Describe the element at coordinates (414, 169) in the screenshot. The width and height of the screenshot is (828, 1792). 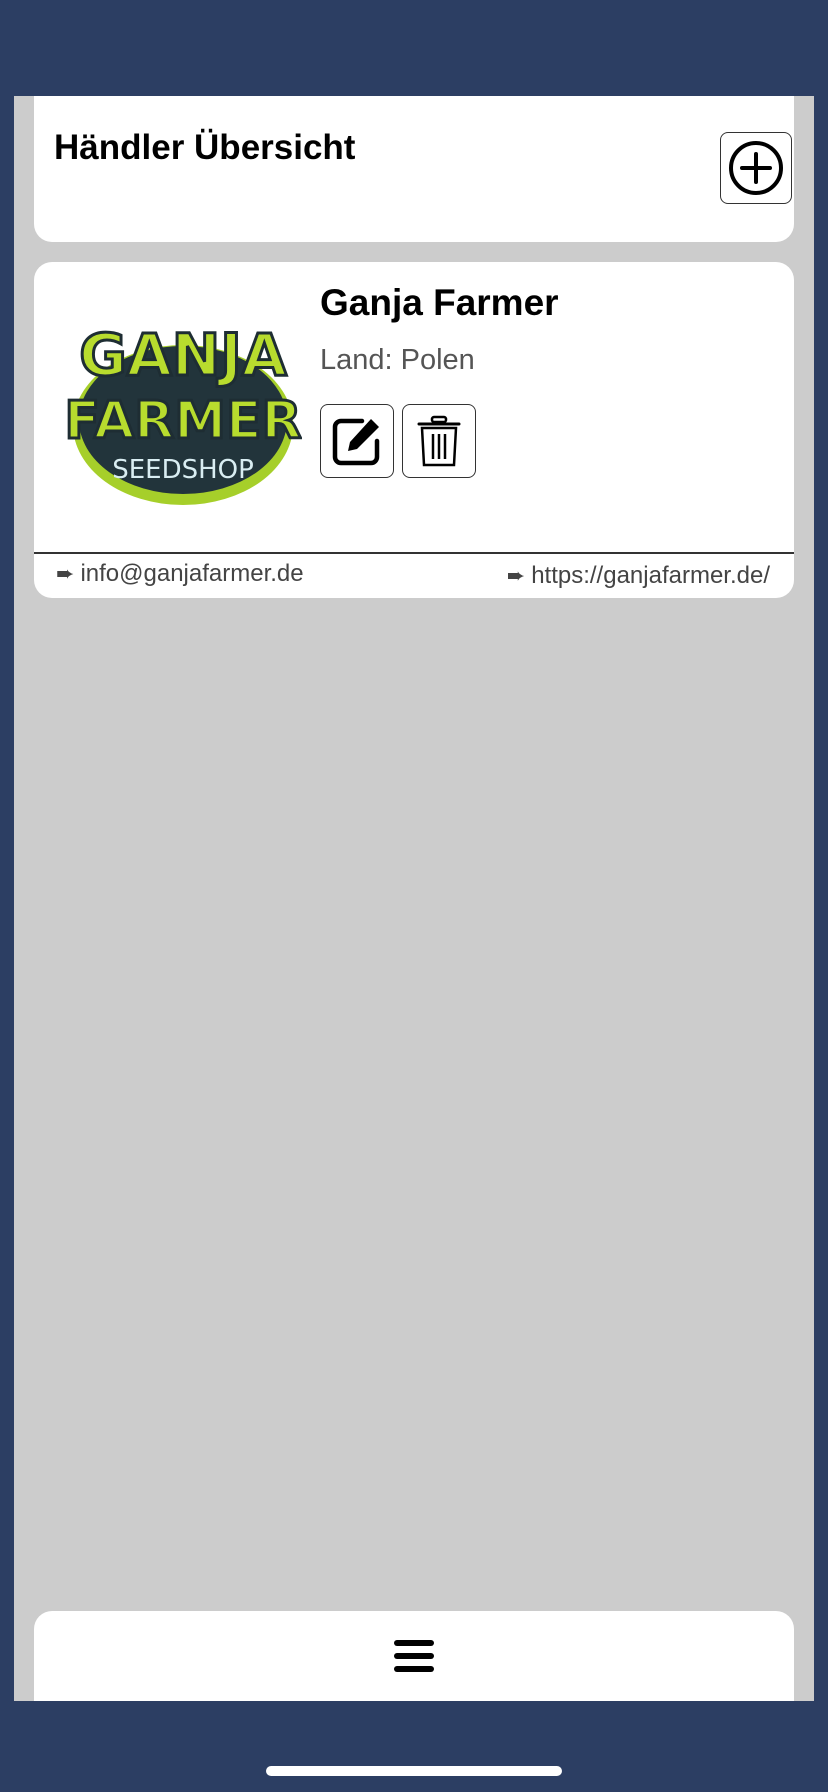
I see `header-card: Händler Übersicht` at that location.